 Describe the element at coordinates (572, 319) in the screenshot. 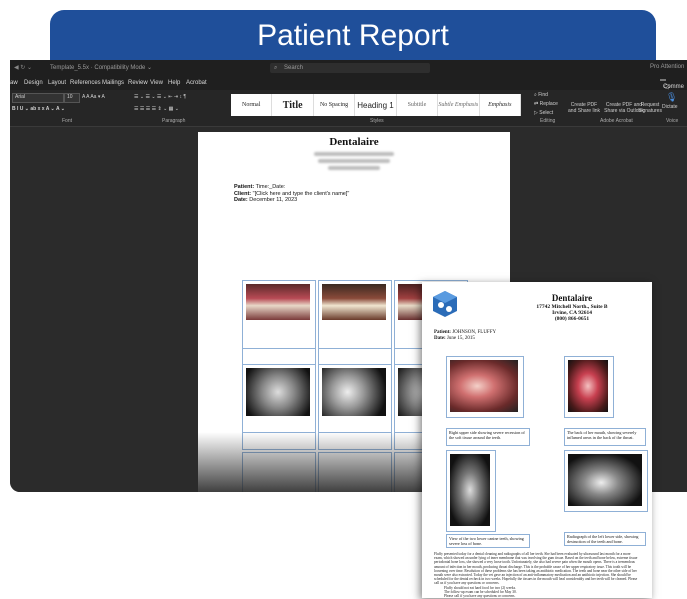

I see `report-phone: (800) 866-0651` at that location.